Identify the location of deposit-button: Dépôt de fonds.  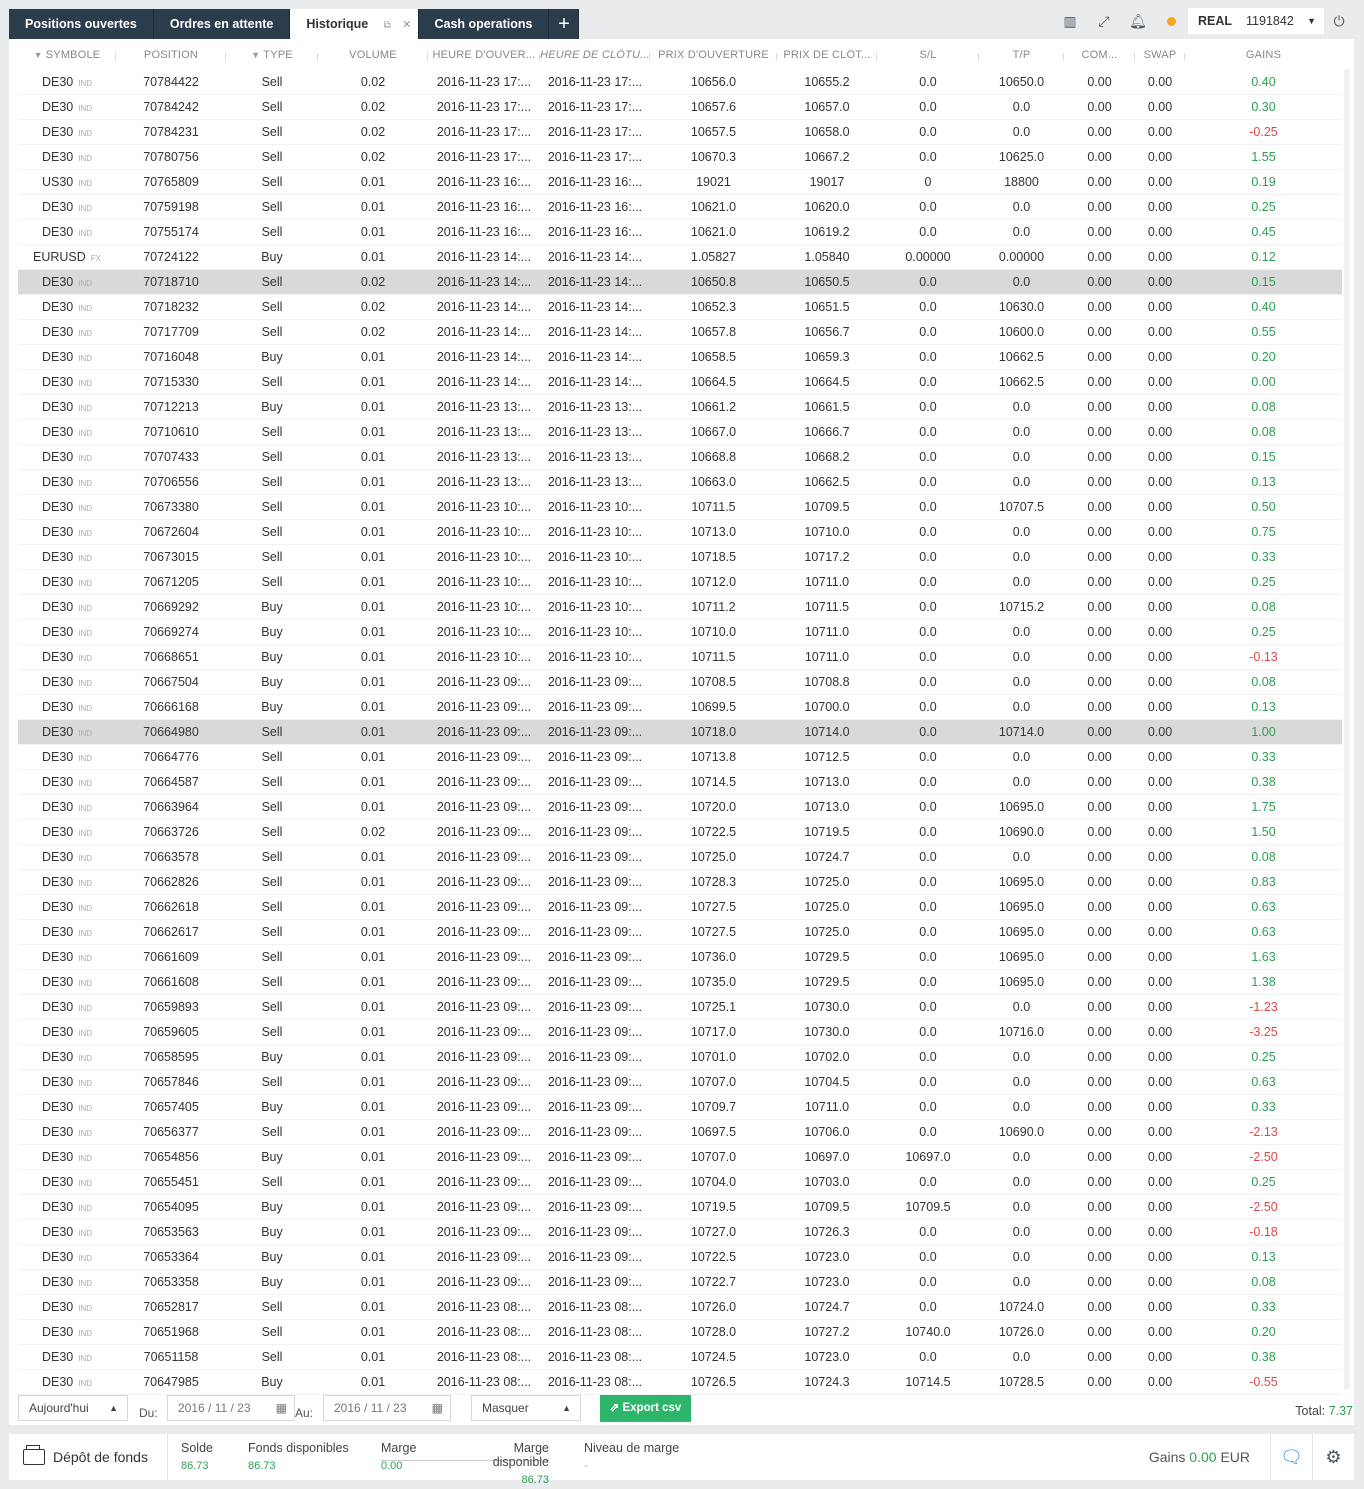
(85, 1457).